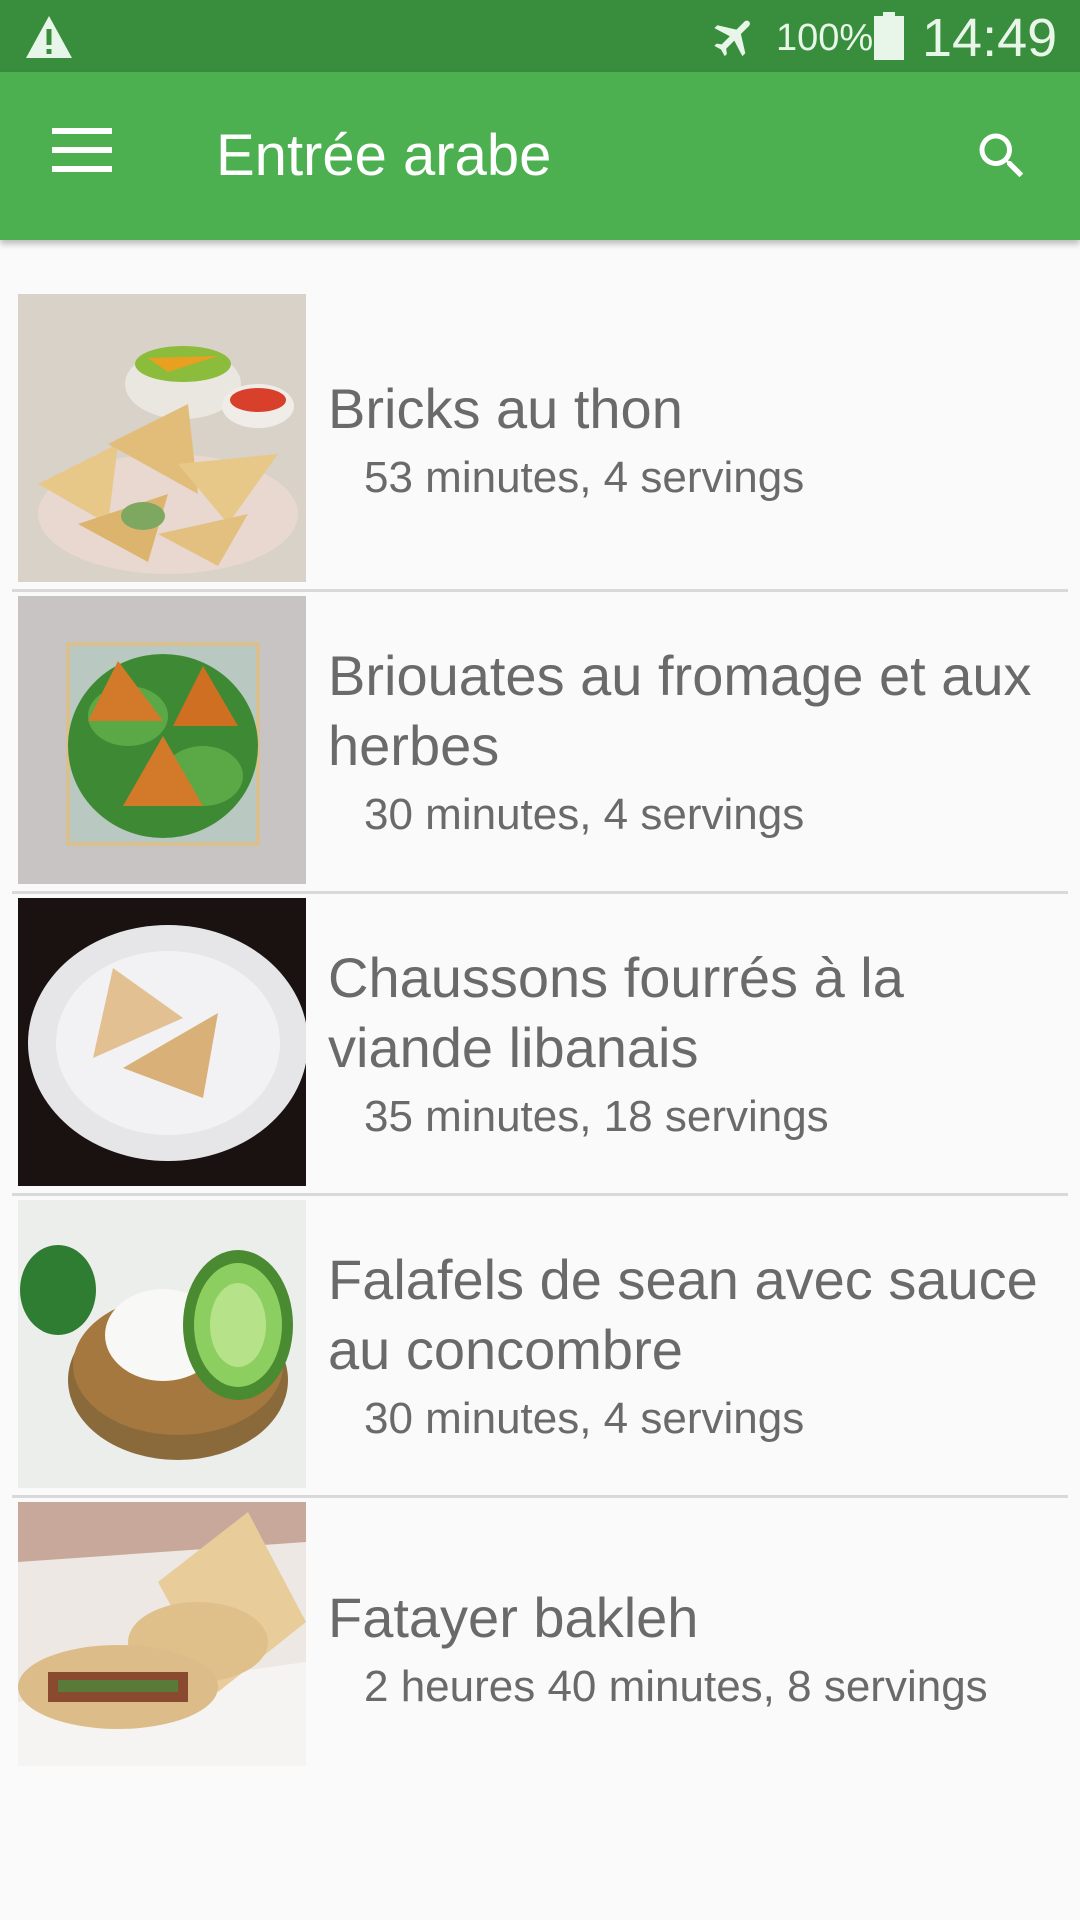 The image size is (1080, 1920). I want to click on warning-icon, so click(49, 37).